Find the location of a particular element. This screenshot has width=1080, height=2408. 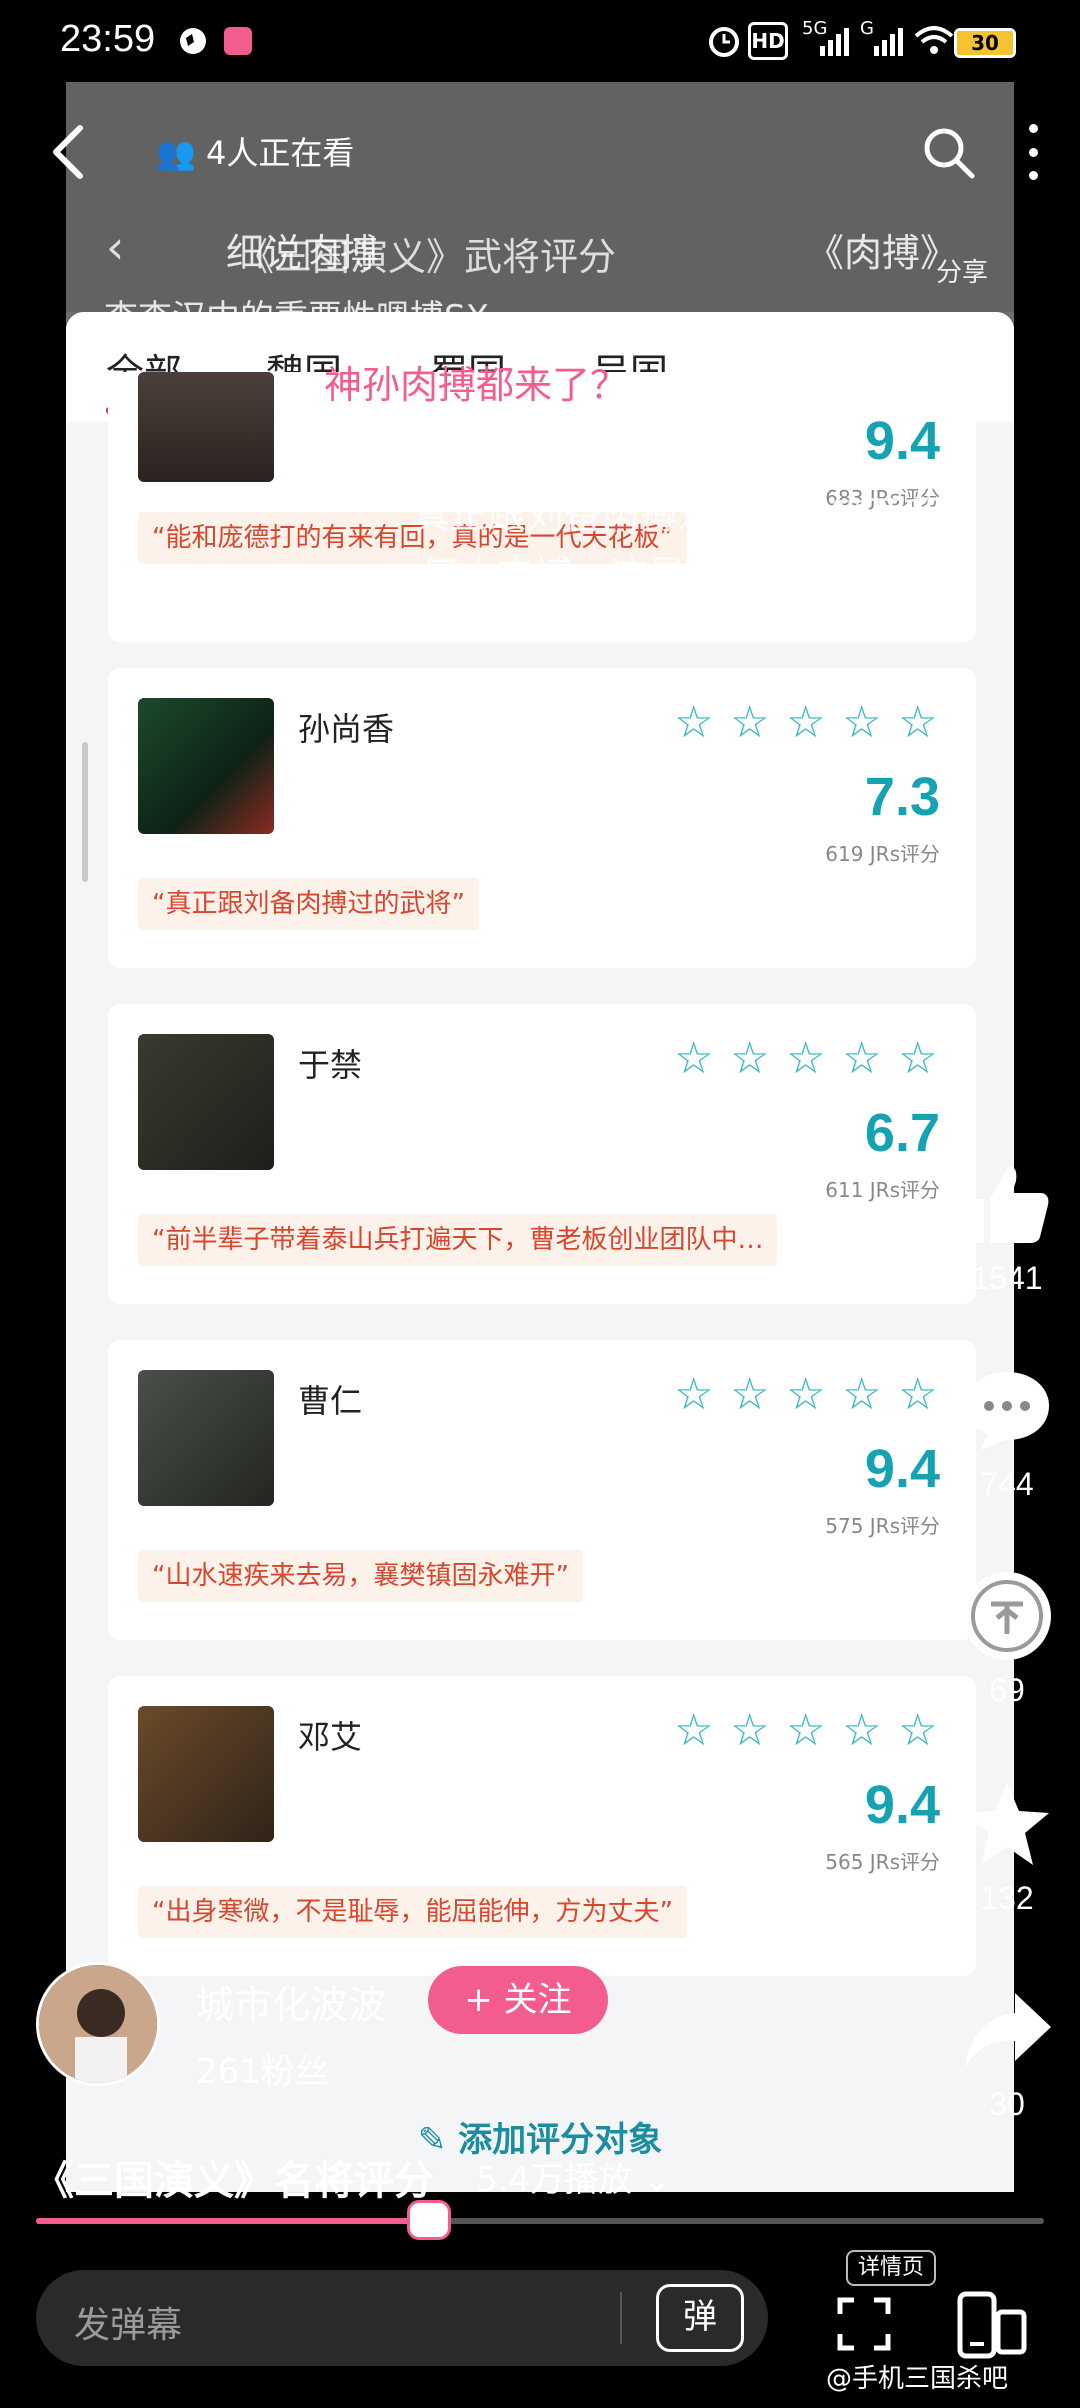

detail-page-button: 详情页 is located at coordinates (891, 2268).